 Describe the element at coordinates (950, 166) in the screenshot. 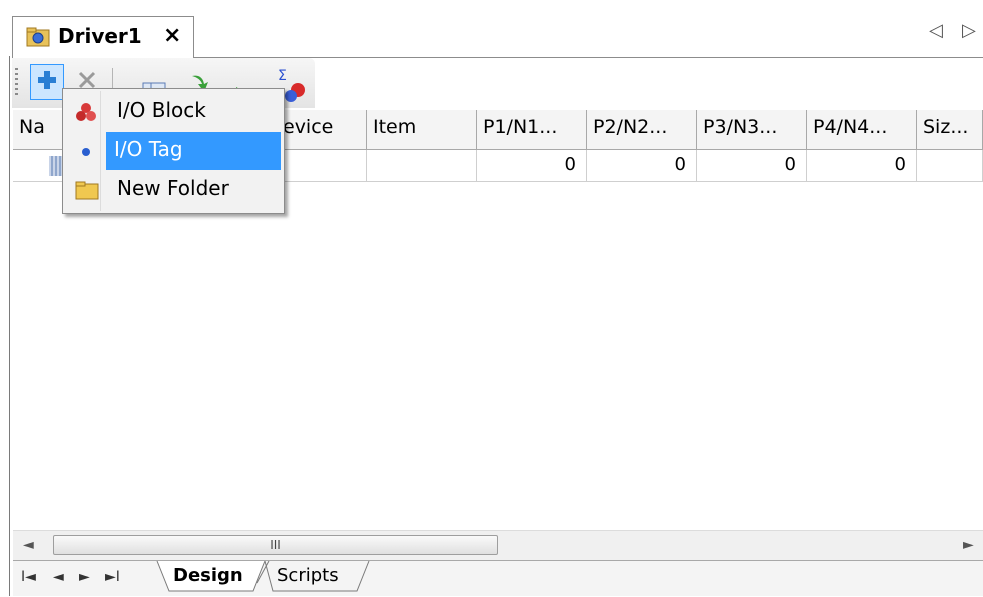

I see `row-size-cell` at that location.